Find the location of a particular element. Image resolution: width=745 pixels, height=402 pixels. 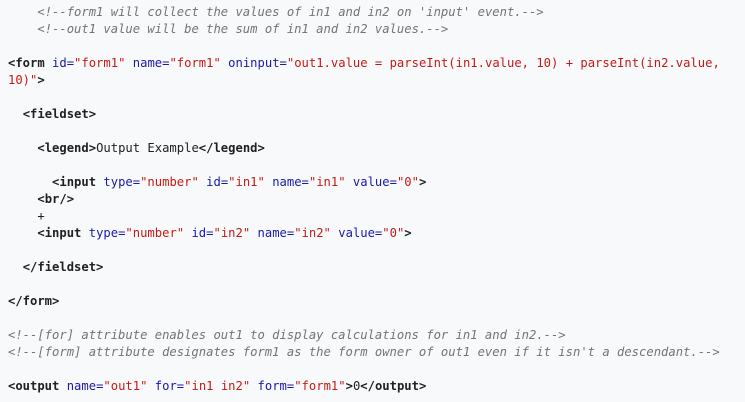

tag-legend-open: <legend> is located at coordinates (67, 148).